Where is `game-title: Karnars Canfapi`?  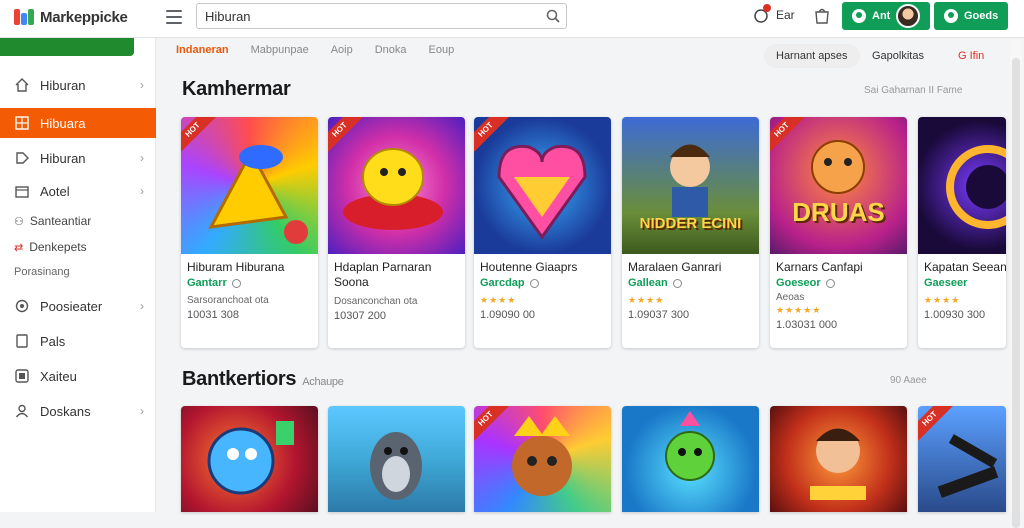
game-title: Karnars Canfapi is located at coordinates (819, 267).